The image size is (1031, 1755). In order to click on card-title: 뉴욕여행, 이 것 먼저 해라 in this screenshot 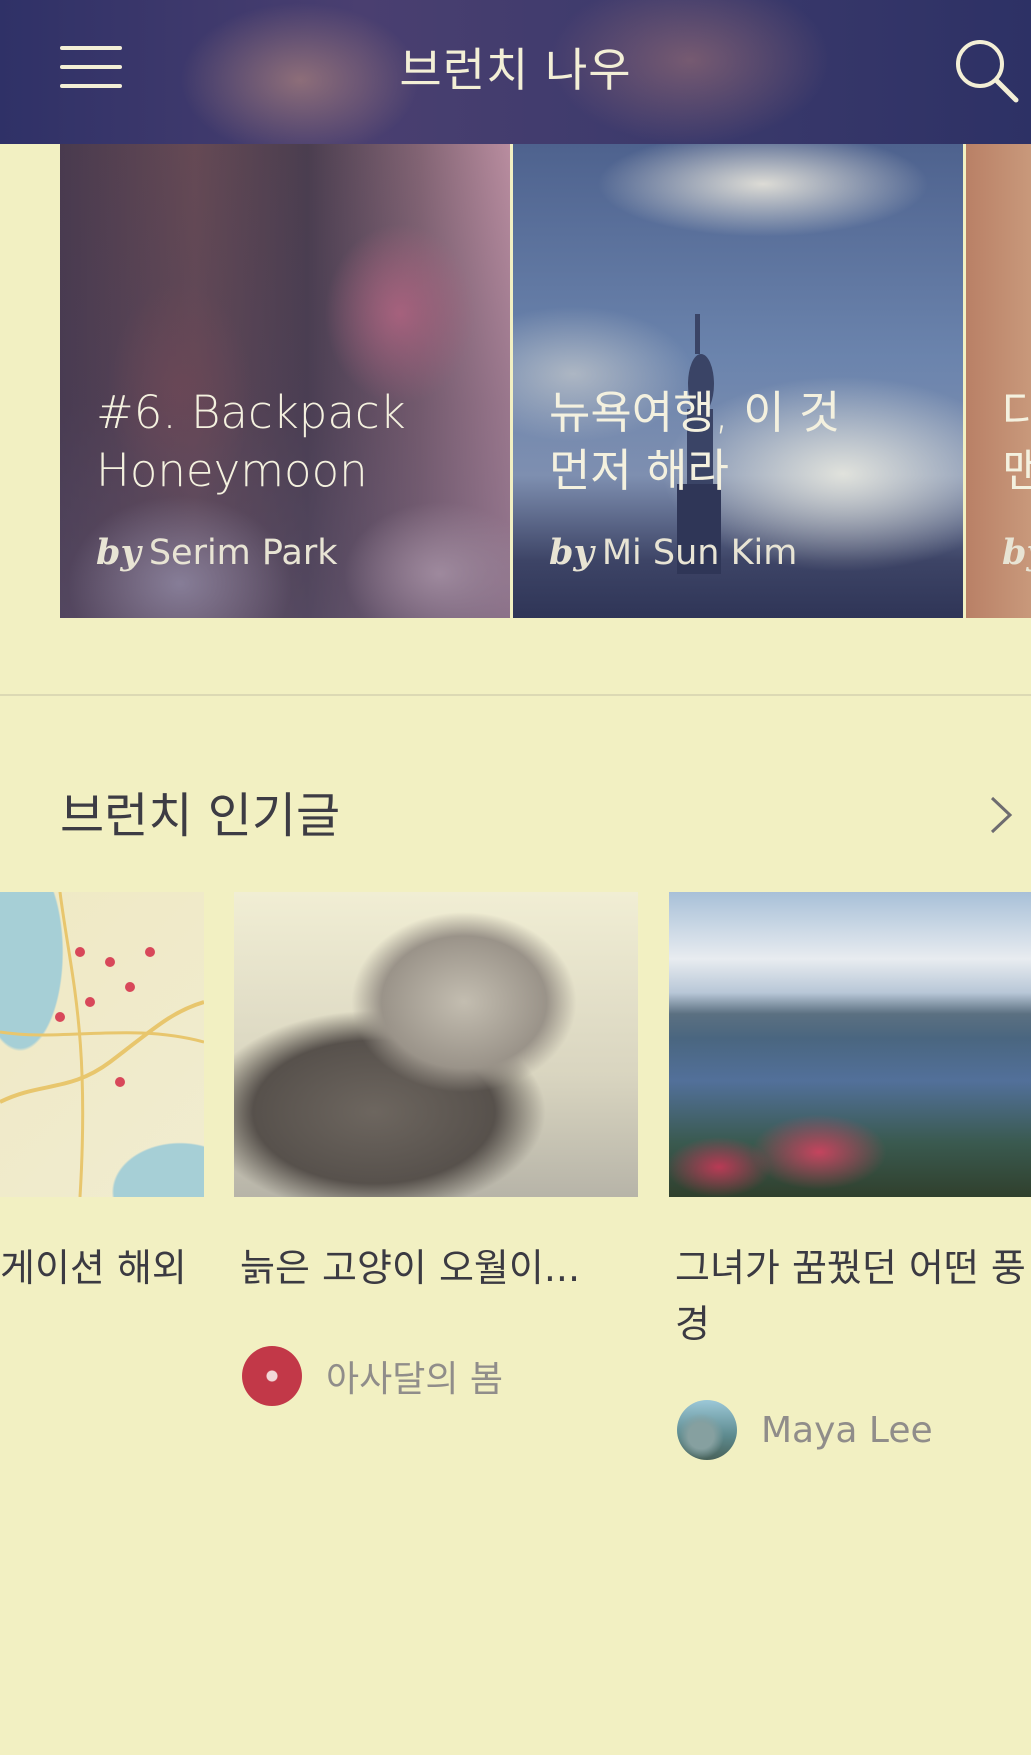, I will do `click(749, 442)`.